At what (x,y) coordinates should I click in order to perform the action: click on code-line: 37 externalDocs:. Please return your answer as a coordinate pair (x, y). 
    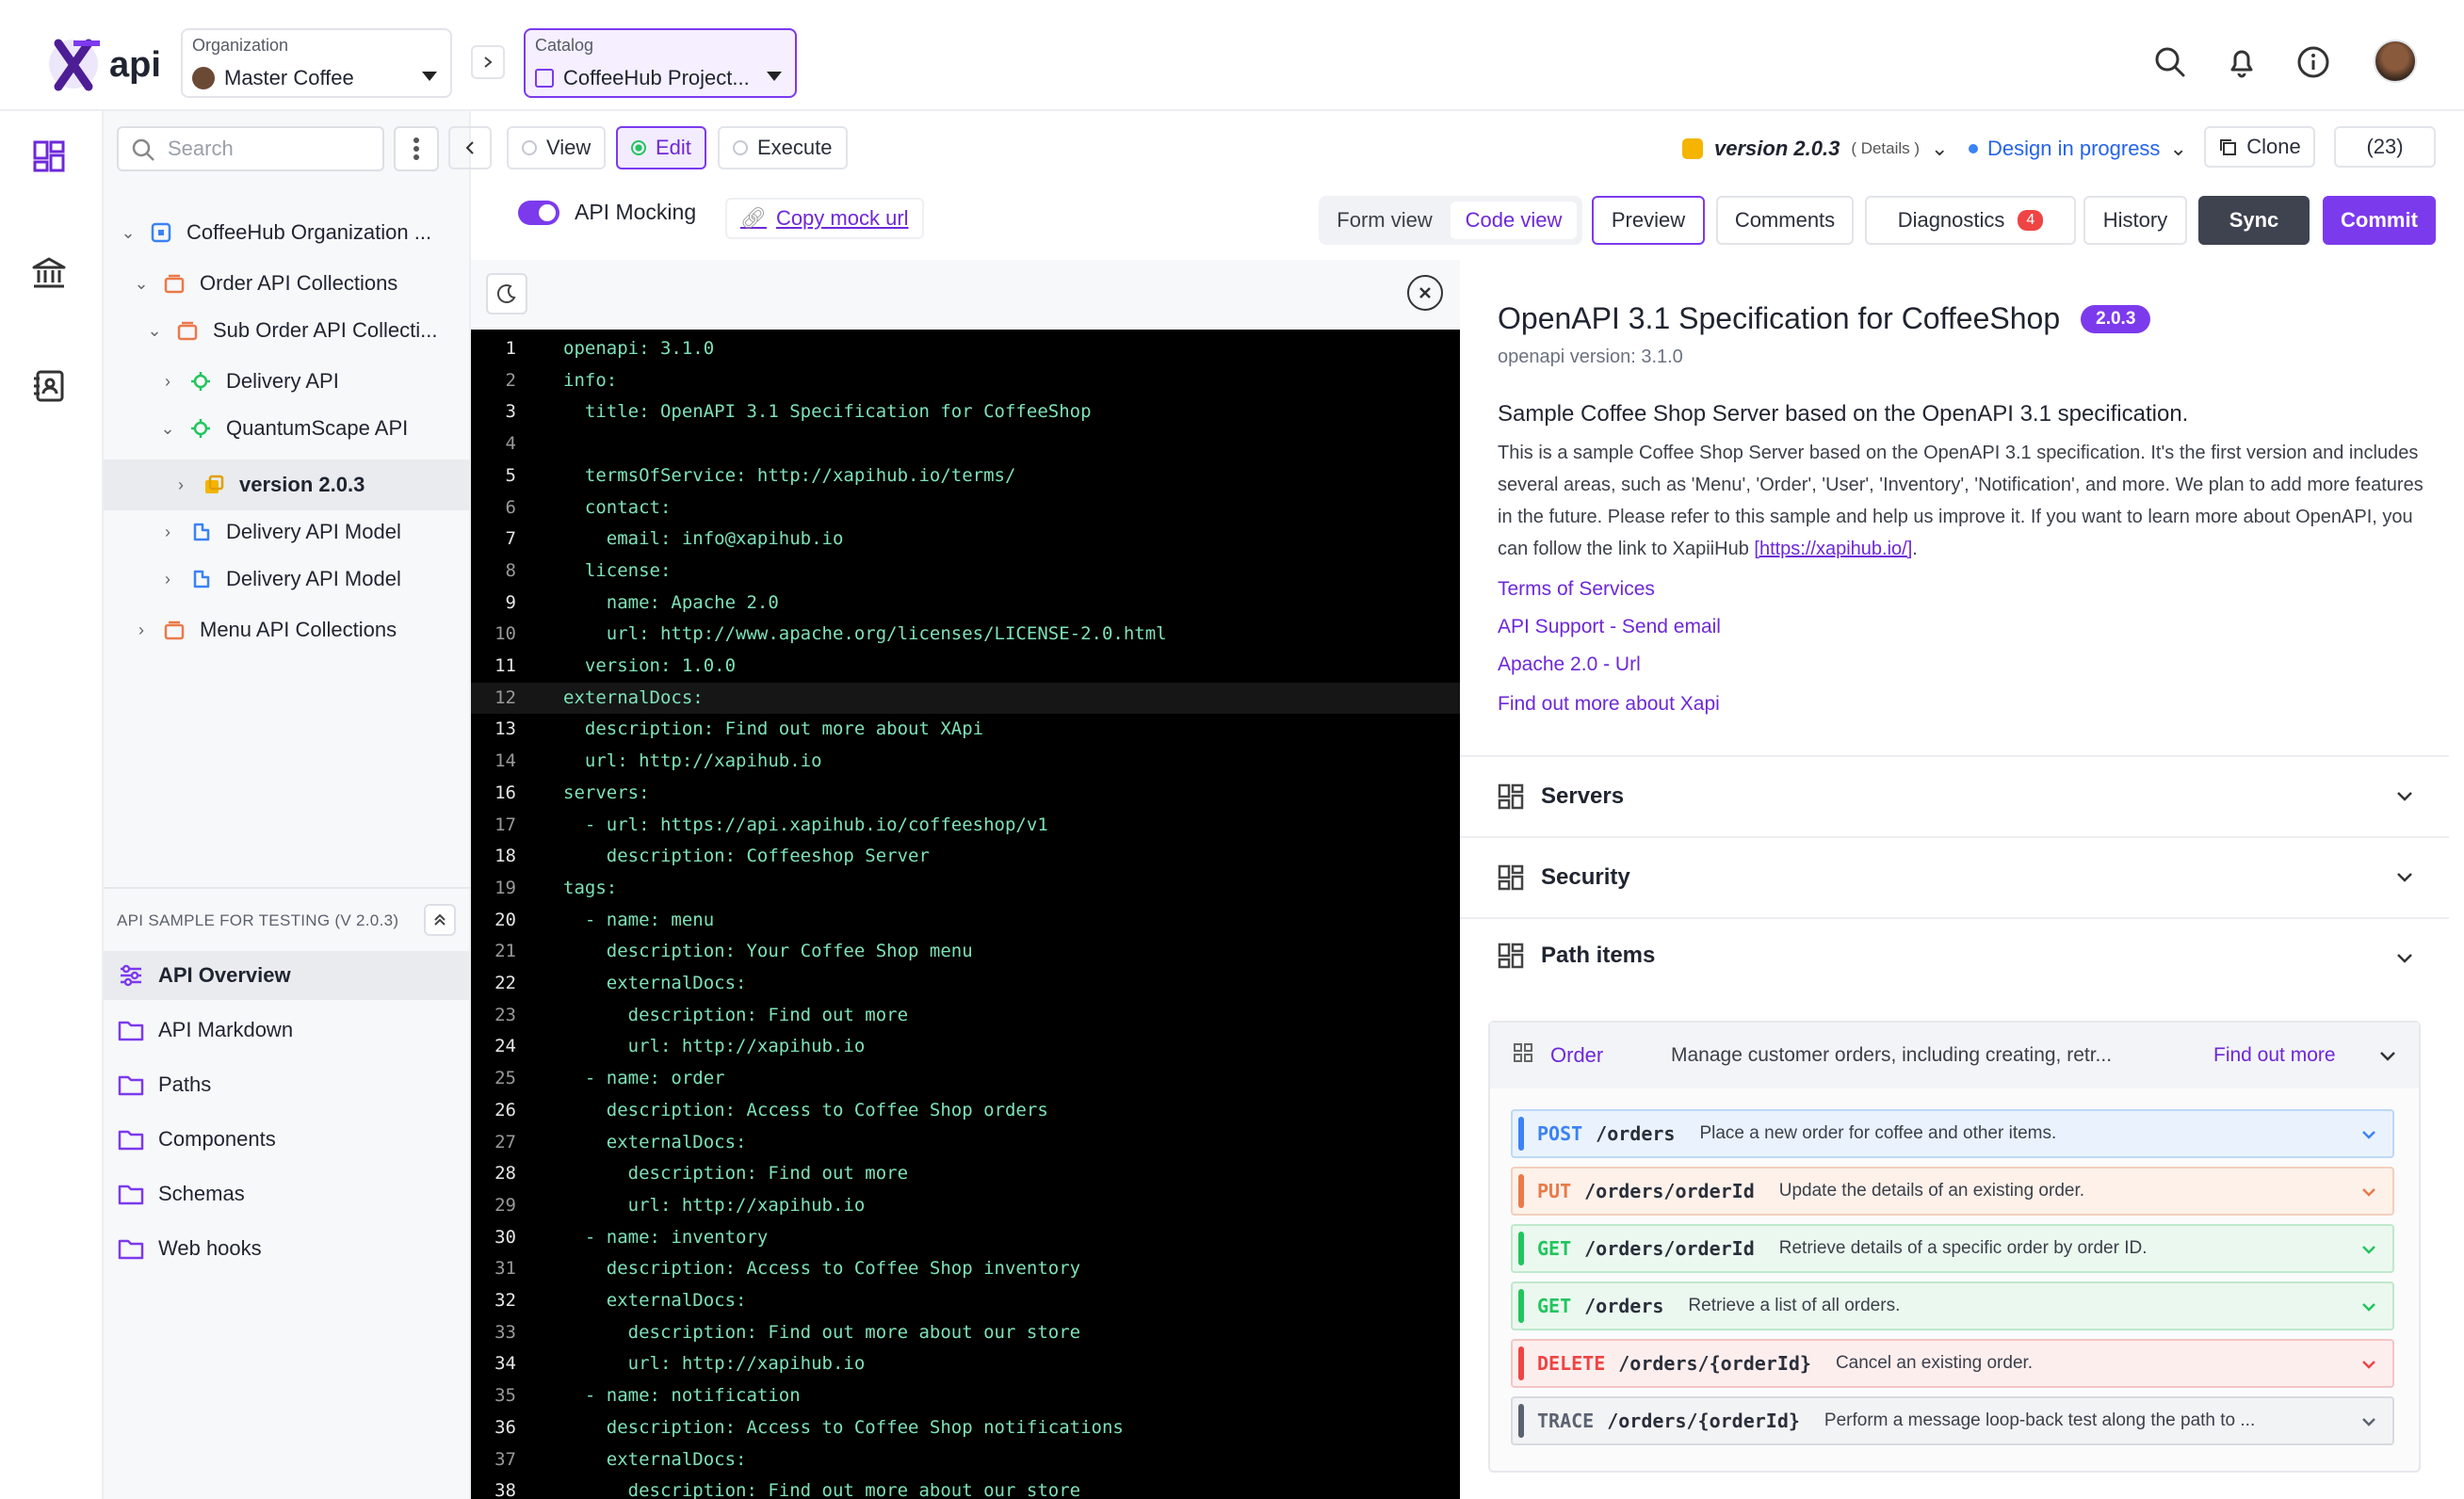
    Looking at the image, I should click on (965, 1460).